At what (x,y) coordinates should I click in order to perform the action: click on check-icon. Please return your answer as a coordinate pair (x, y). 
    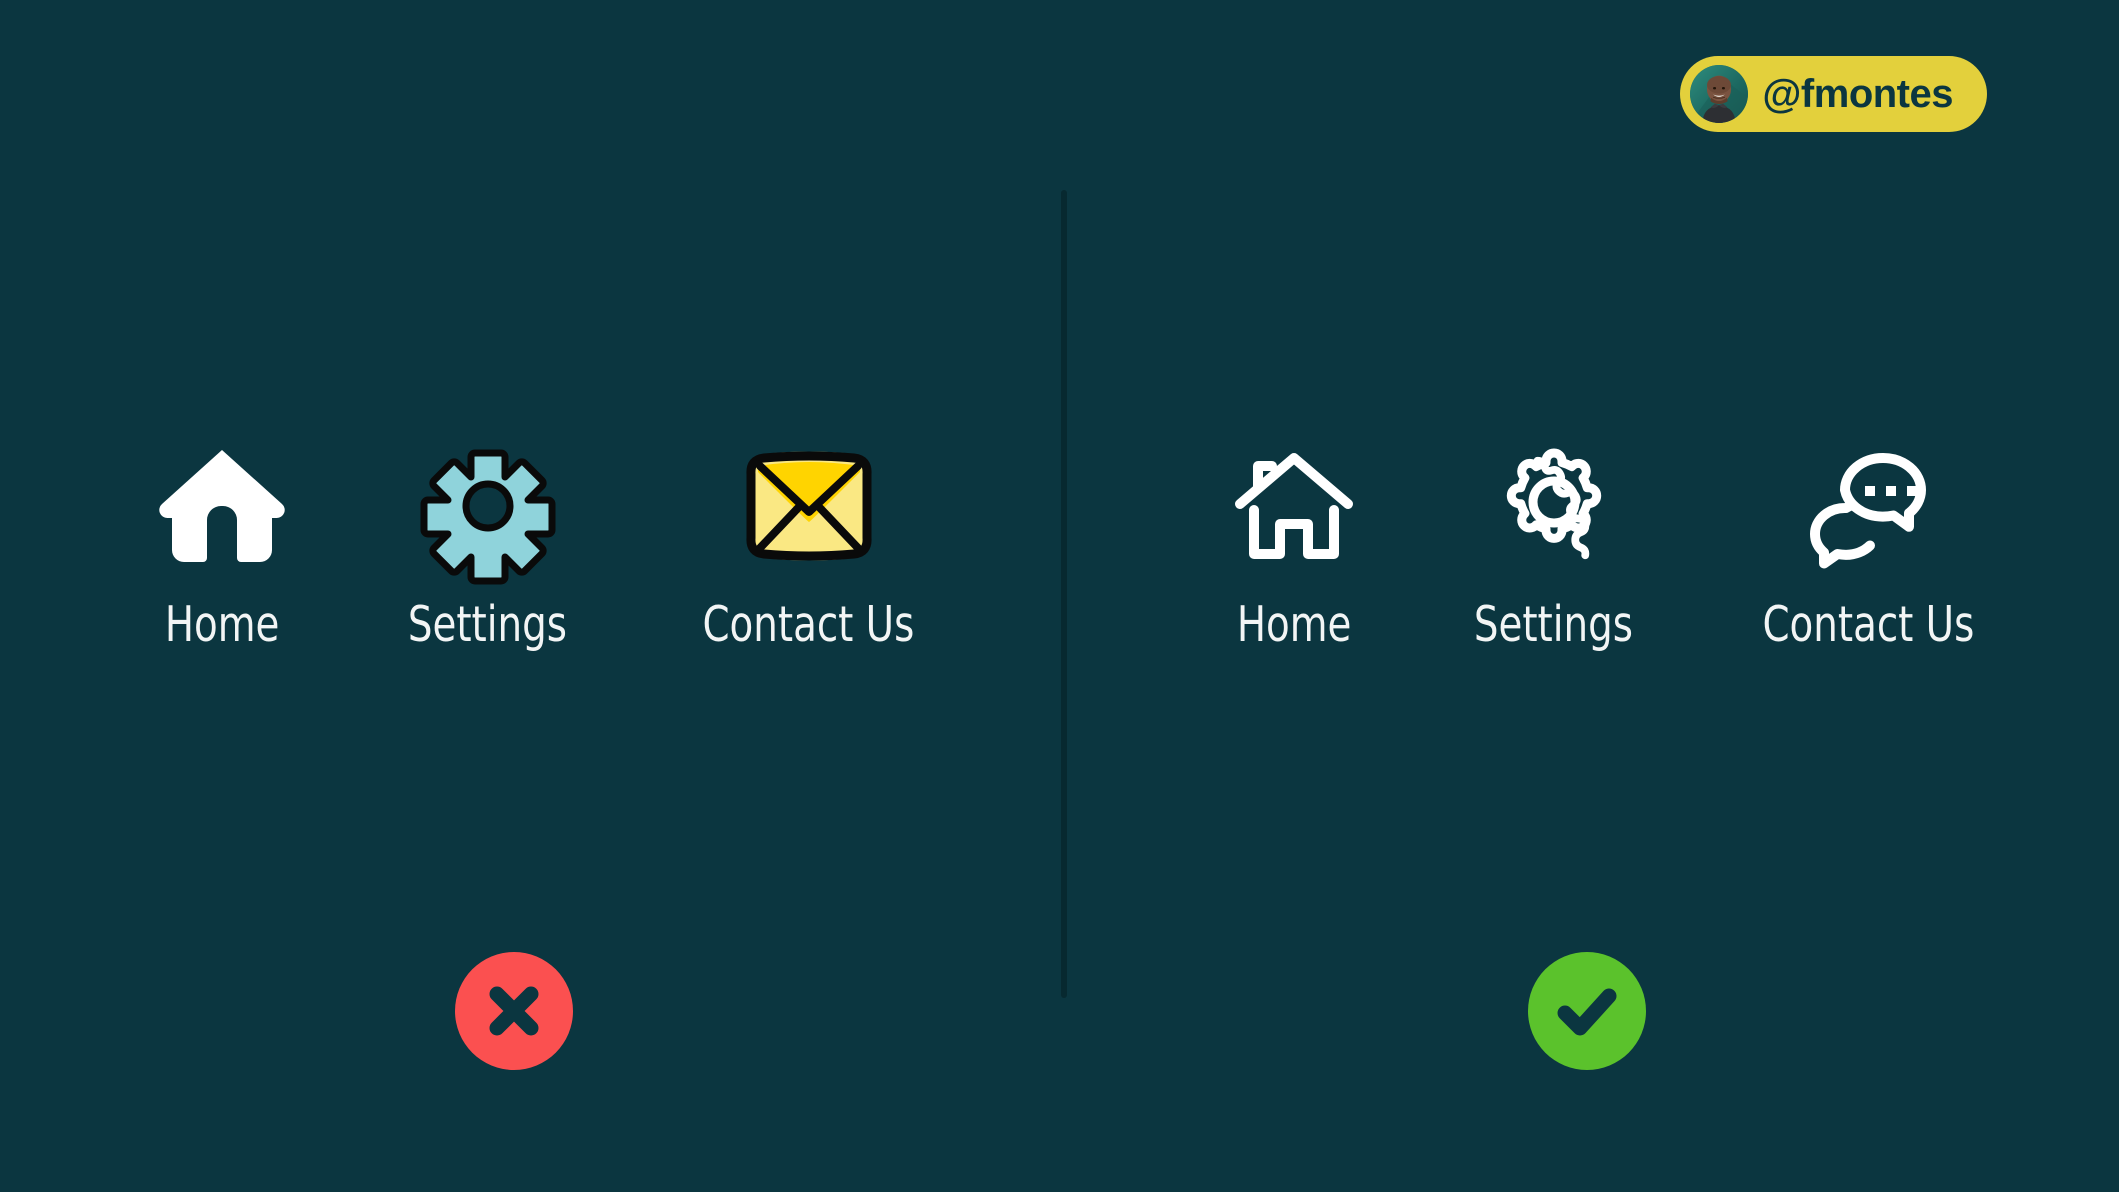
    Looking at the image, I should click on (1587, 1012).